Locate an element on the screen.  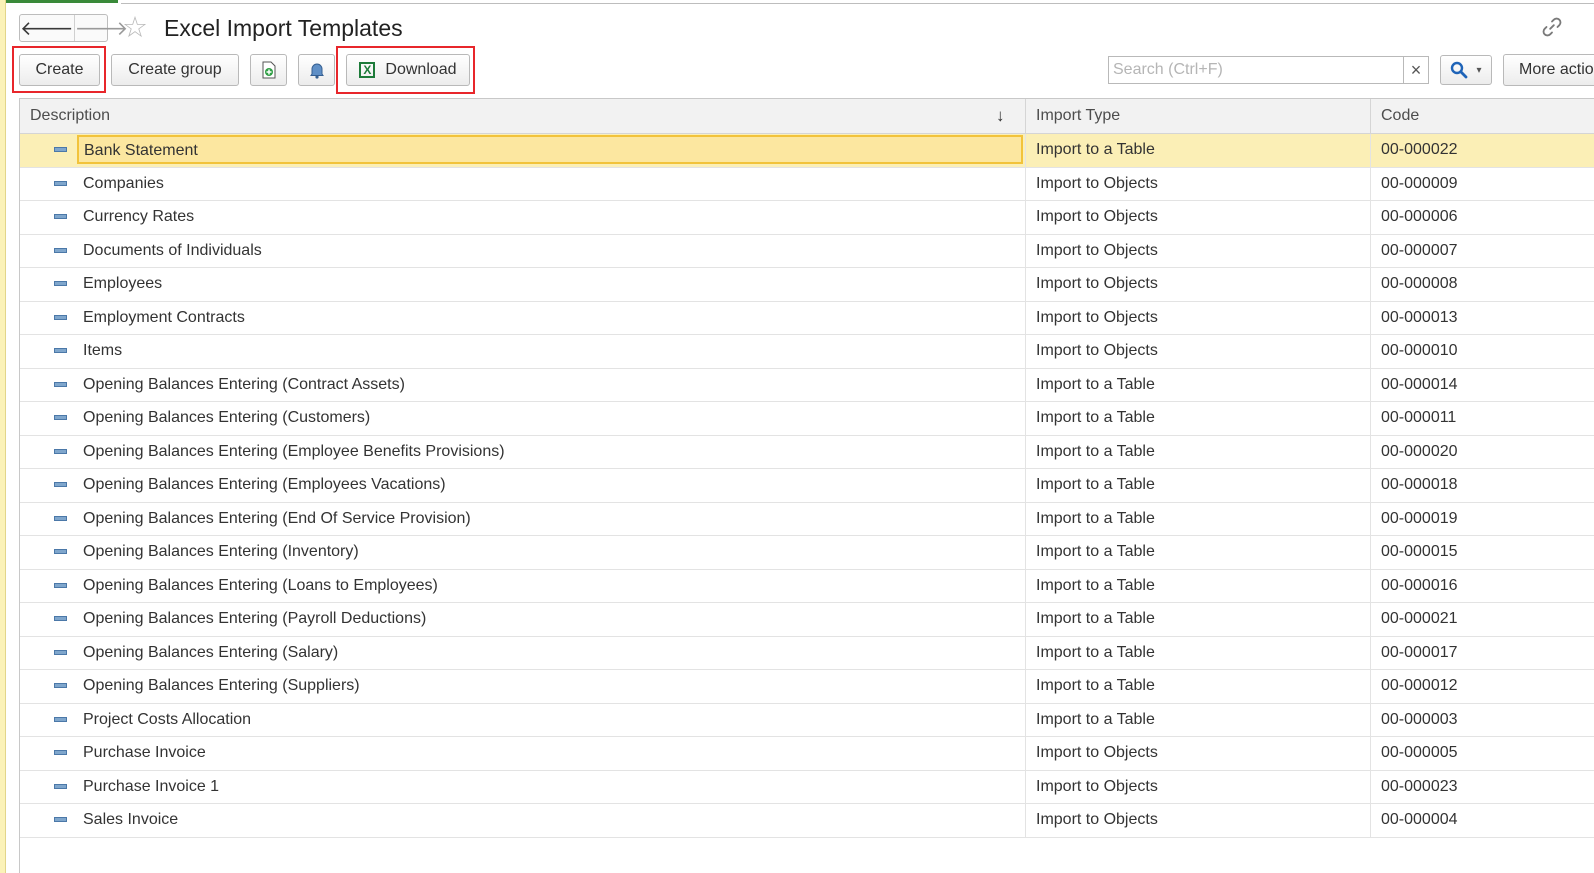
cell-description: Employees is located at coordinates (122, 284).